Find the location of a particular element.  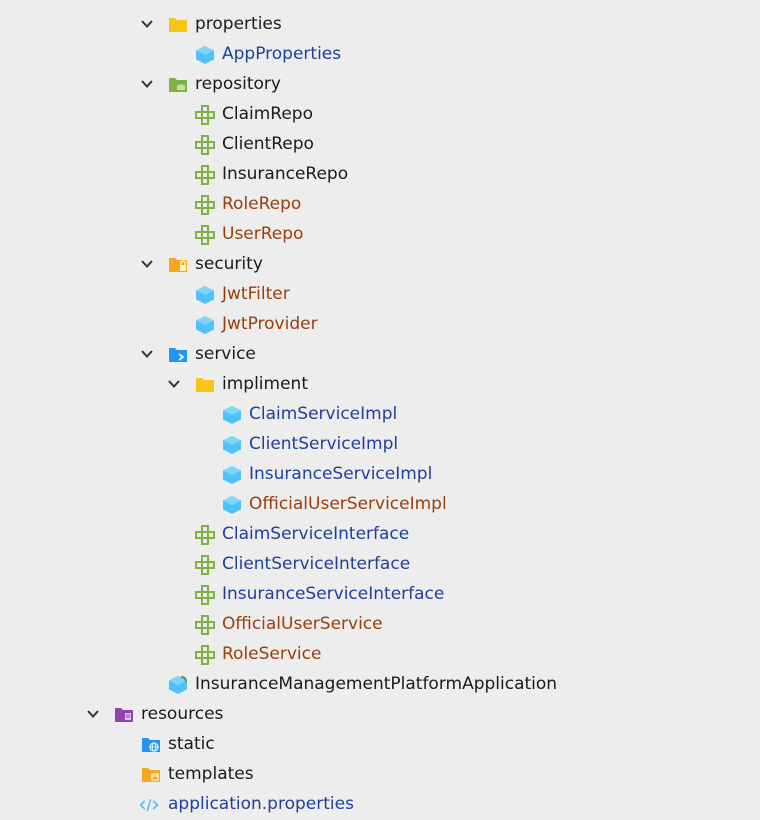

tree-row-repository: repository is located at coordinates (380, 84).